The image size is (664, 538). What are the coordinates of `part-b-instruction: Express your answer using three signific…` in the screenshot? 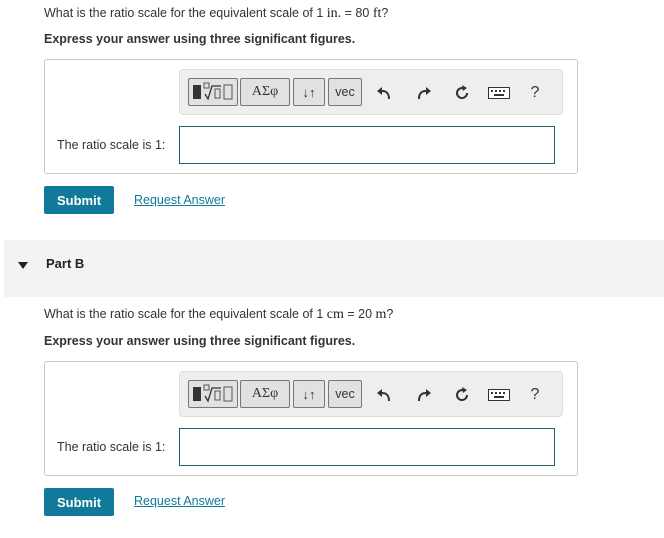 It's located at (200, 341).